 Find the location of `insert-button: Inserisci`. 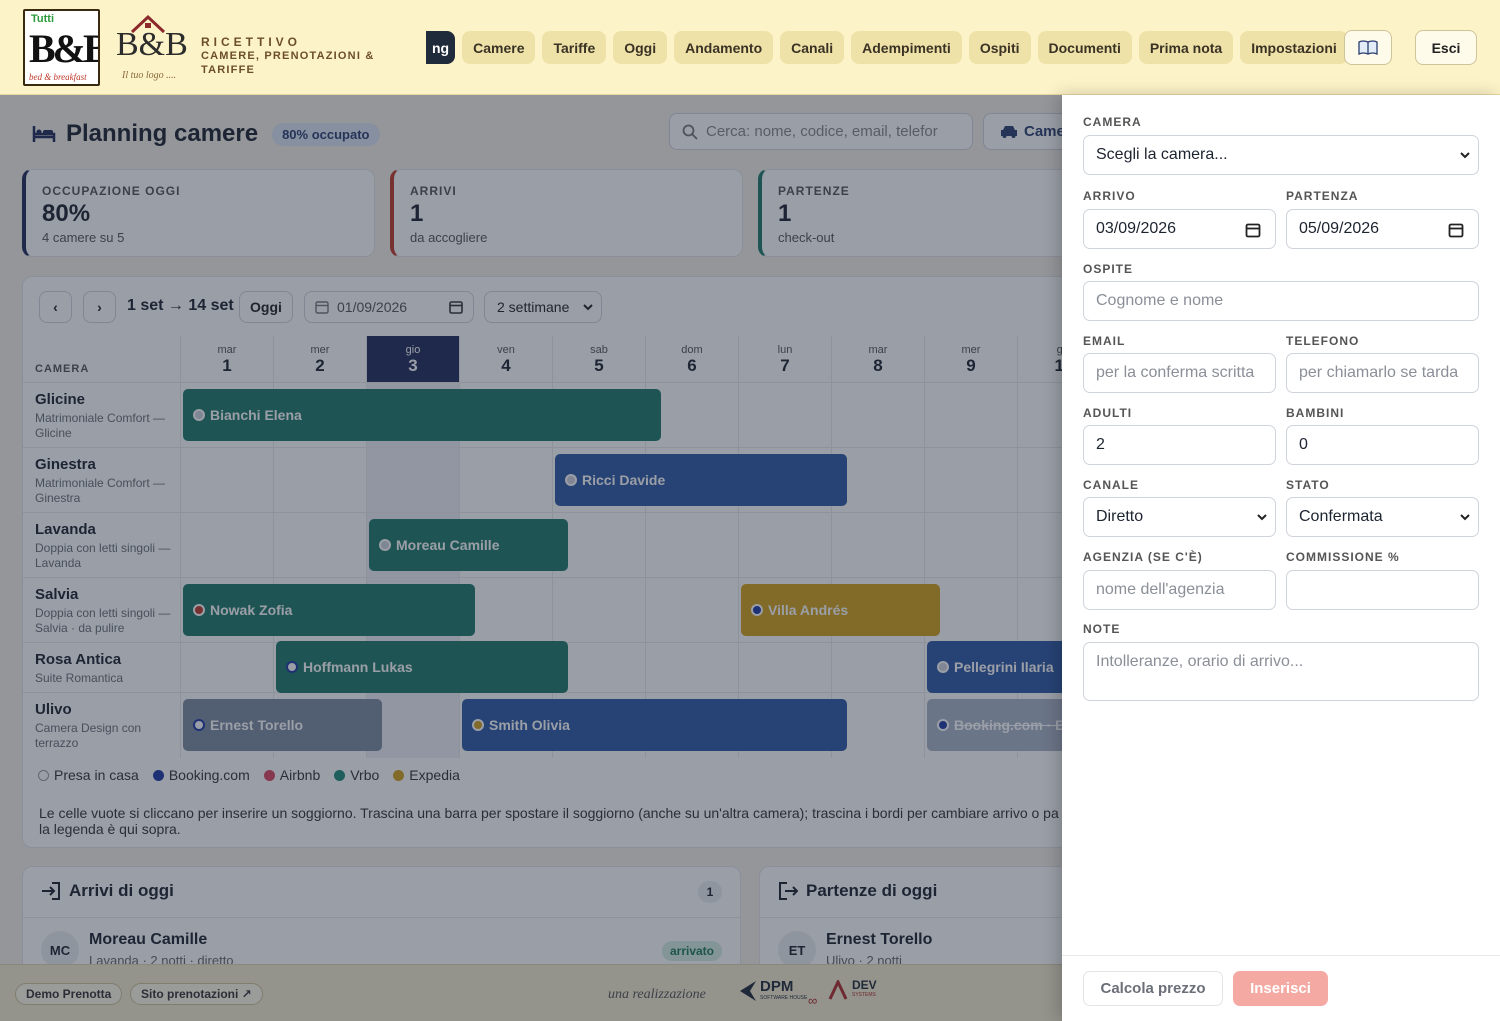

insert-button: Inserisci is located at coordinates (1280, 988).